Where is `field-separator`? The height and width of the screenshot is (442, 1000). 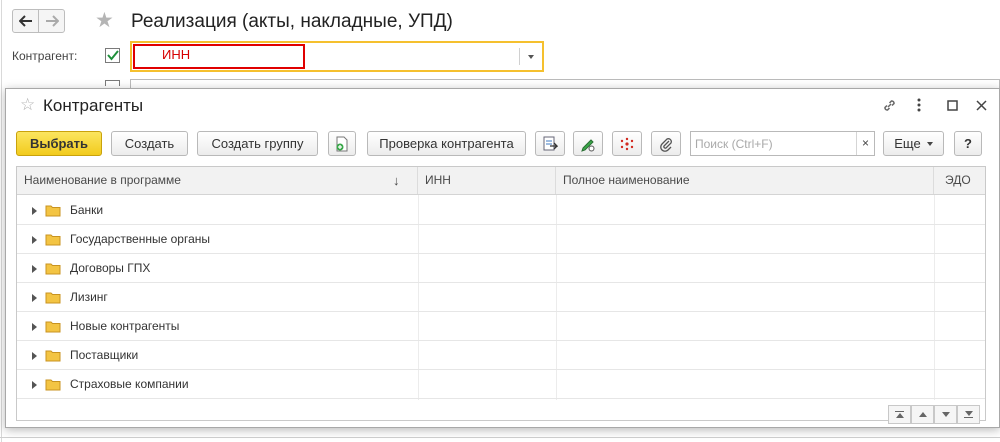
field-separator is located at coordinates (519, 56).